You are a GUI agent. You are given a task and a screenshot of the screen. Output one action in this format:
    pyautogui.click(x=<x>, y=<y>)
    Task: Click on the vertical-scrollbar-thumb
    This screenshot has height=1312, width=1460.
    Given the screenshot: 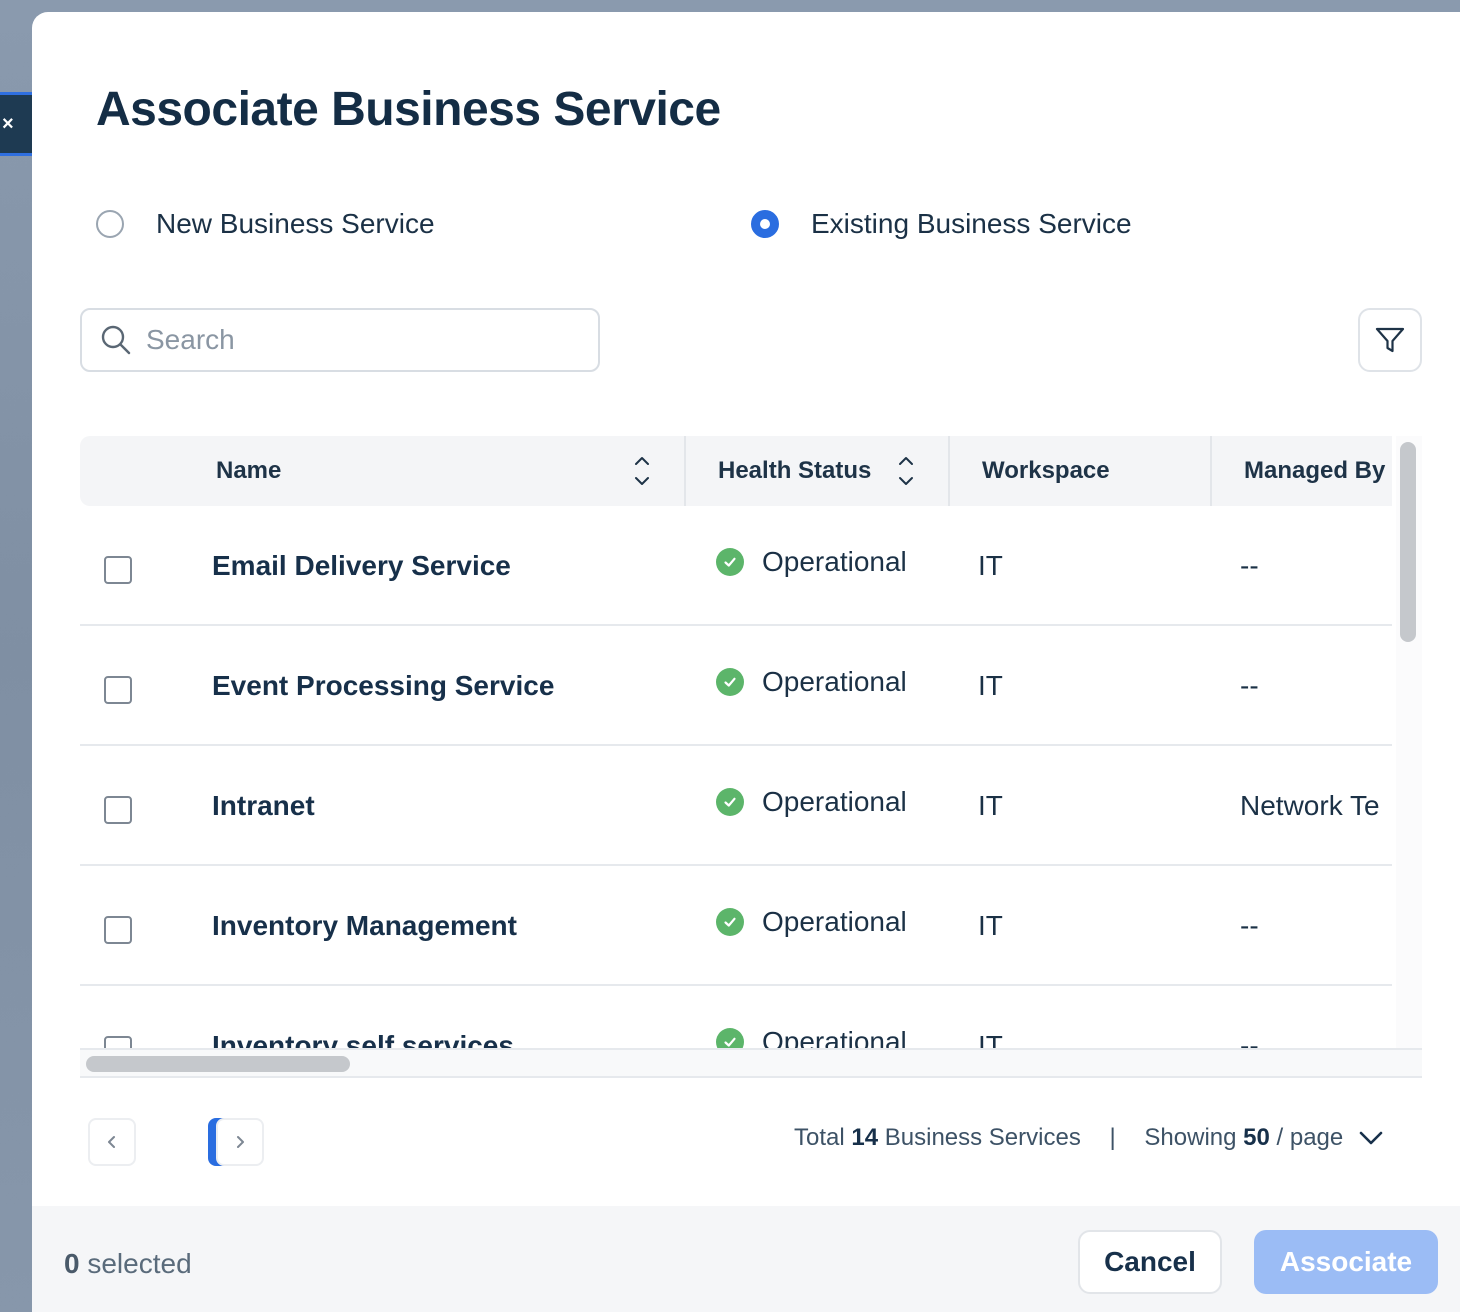 What is the action you would take?
    pyautogui.click(x=1408, y=542)
    